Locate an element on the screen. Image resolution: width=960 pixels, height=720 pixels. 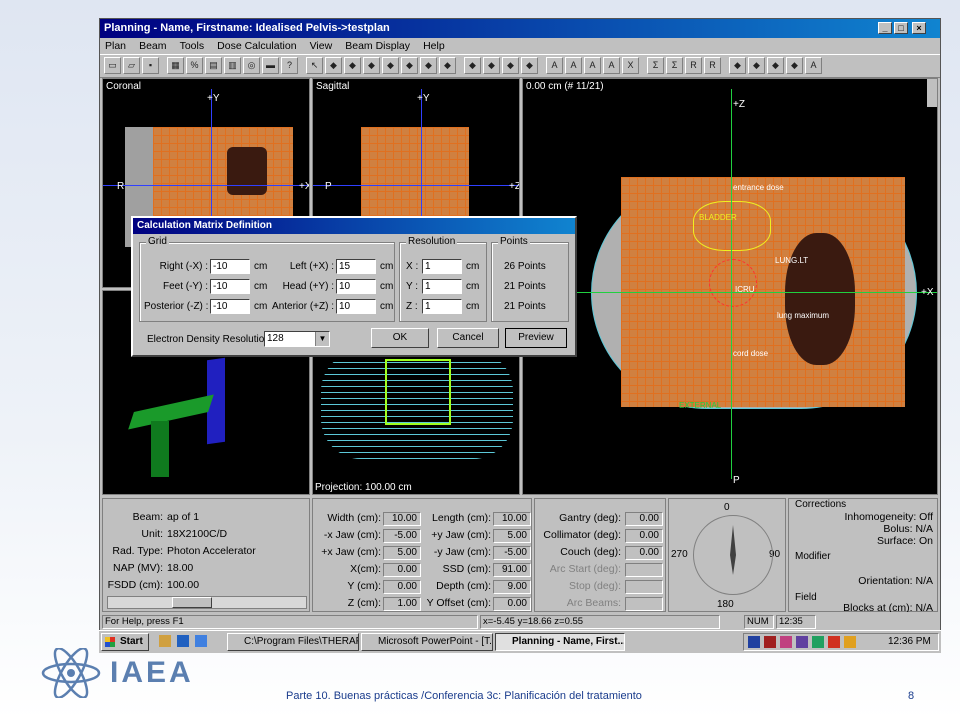
arrow-icon: ↖ is located at coordinates (314, 65).